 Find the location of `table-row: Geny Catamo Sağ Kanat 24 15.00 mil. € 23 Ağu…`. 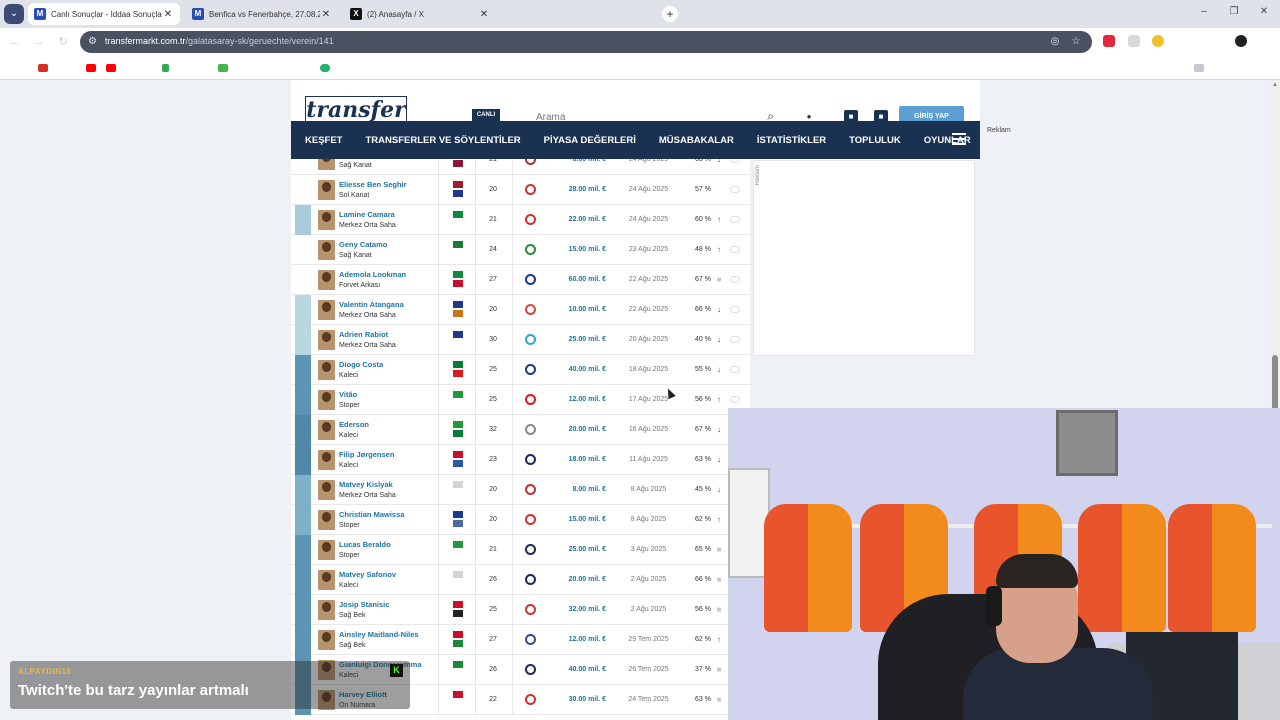

table-row: Geny Catamo Sağ Kanat 24 15.00 mil. € 23 Ağu… is located at coordinates (520, 250).